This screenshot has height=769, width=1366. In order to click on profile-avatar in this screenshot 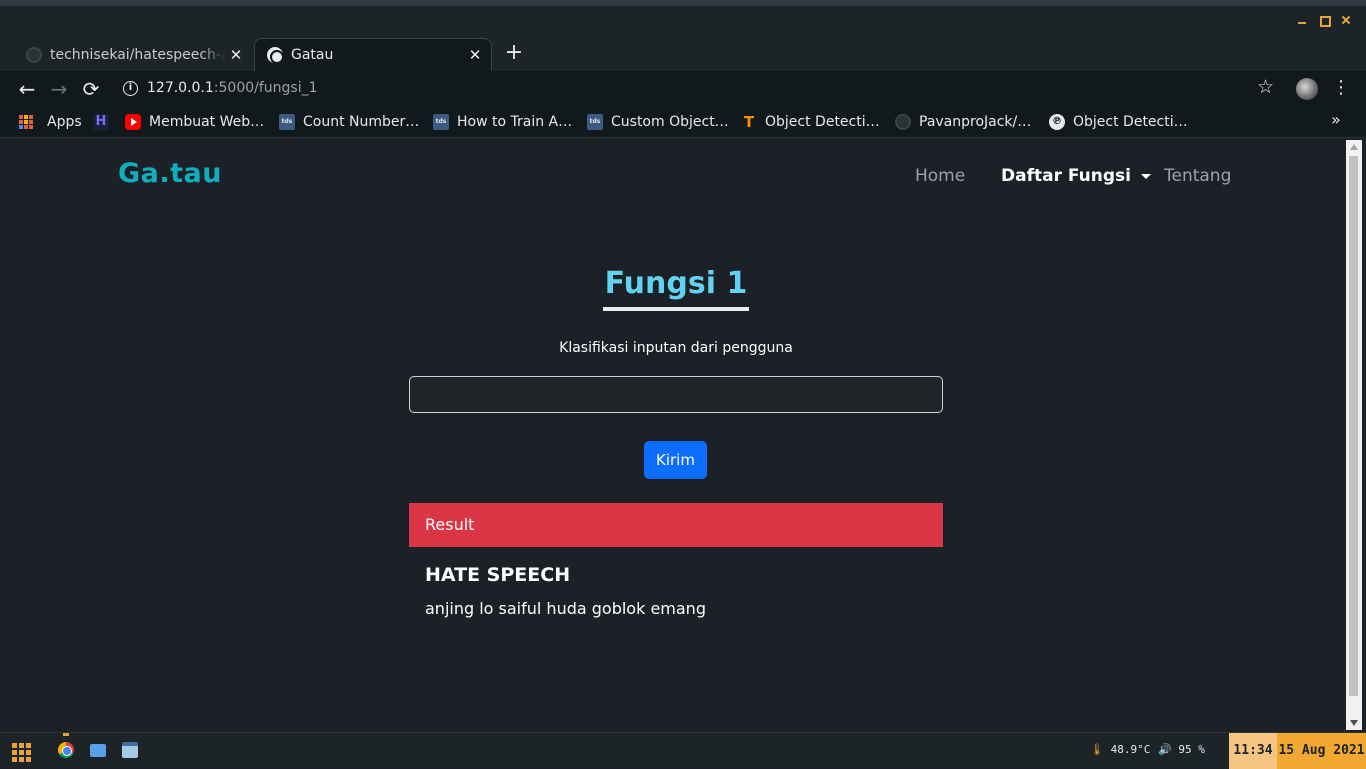, I will do `click(1307, 89)`.